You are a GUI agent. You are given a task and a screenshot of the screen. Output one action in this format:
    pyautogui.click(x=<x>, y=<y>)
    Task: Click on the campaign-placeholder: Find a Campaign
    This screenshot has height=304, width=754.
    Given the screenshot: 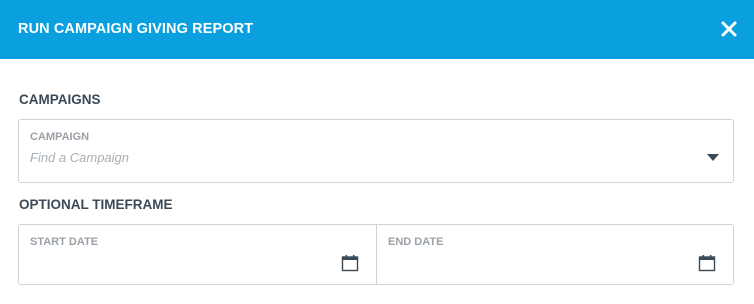 What is the action you would take?
    pyautogui.click(x=79, y=157)
    